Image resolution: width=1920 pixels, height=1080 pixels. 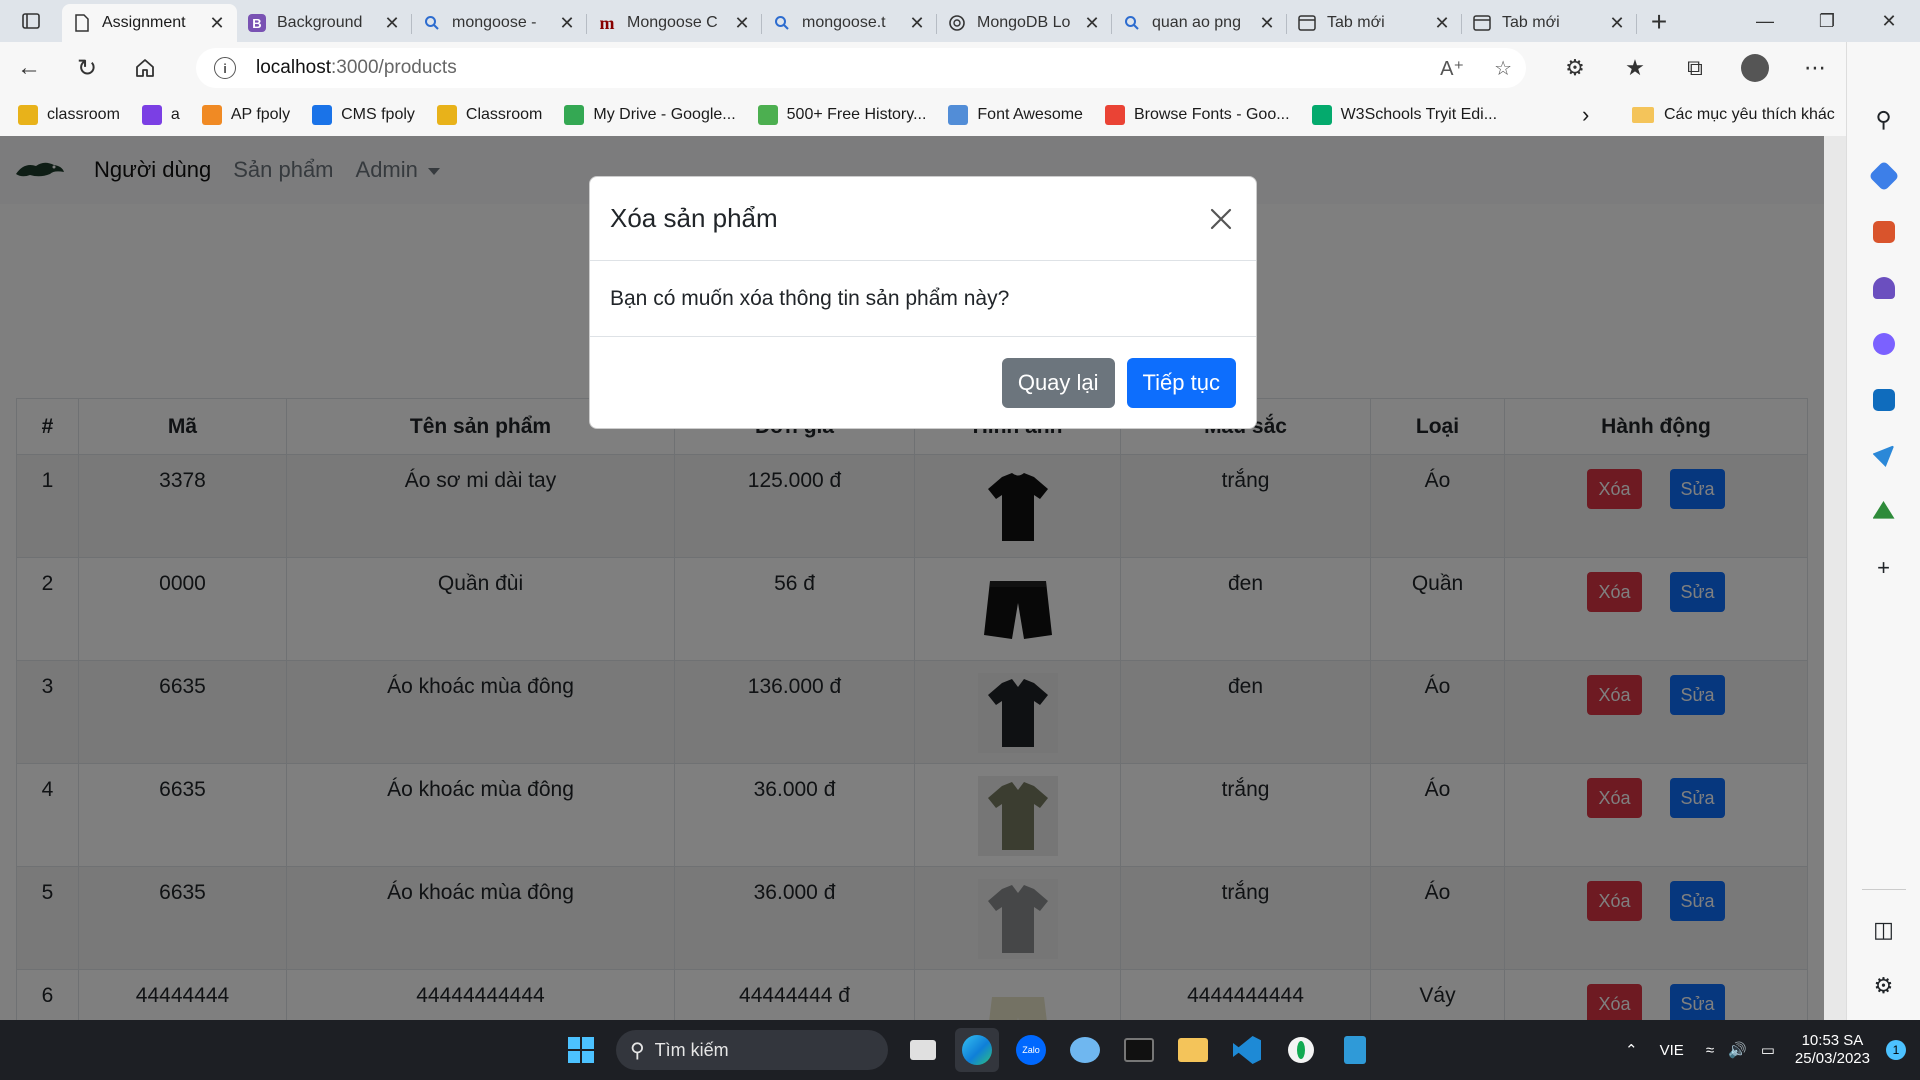 What do you see at coordinates (1503, 68) in the screenshot?
I see `add-favorite-icon: ☆` at bounding box center [1503, 68].